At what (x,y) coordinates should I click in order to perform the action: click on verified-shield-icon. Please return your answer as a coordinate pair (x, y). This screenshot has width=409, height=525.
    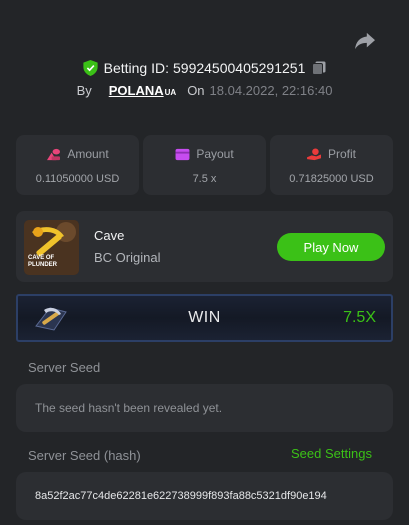
    Looking at the image, I should click on (90, 68).